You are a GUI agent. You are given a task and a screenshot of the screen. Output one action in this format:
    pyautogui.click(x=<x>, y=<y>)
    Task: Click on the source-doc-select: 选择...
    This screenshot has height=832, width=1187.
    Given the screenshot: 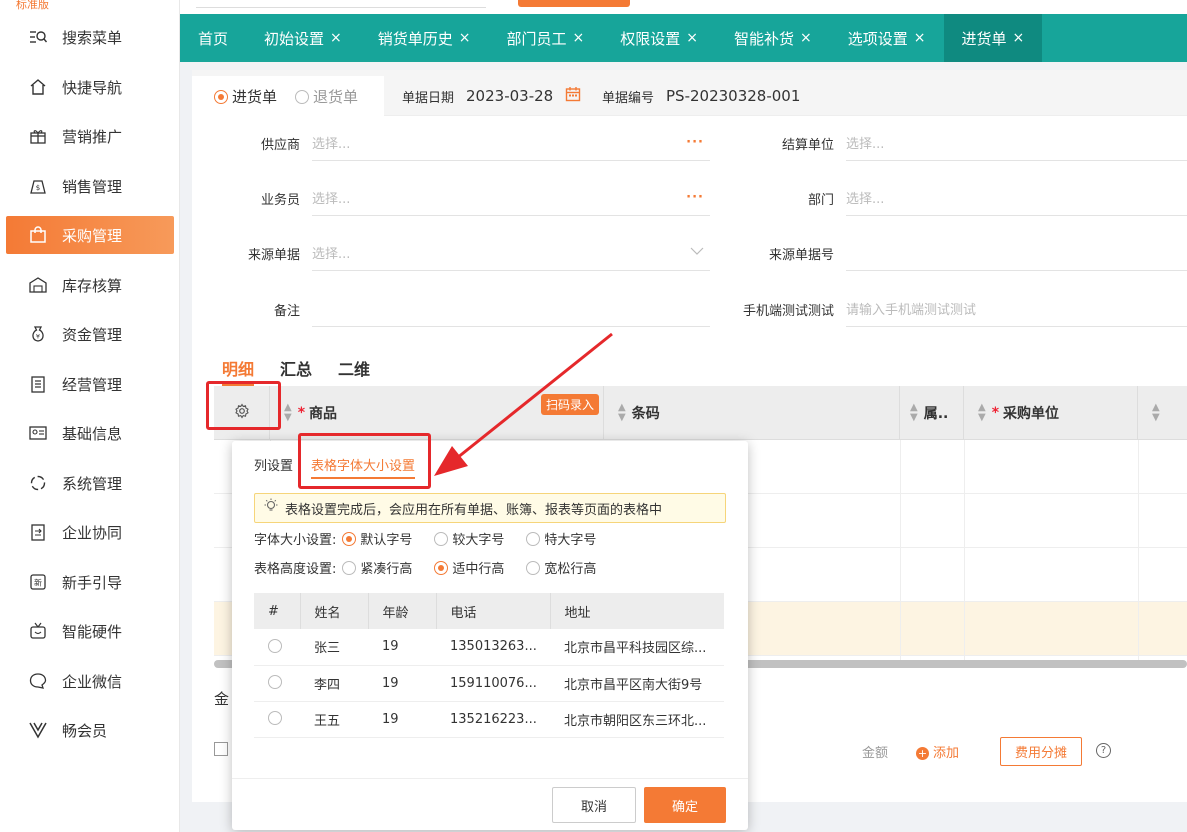 What is the action you would take?
    pyautogui.click(x=511, y=253)
    